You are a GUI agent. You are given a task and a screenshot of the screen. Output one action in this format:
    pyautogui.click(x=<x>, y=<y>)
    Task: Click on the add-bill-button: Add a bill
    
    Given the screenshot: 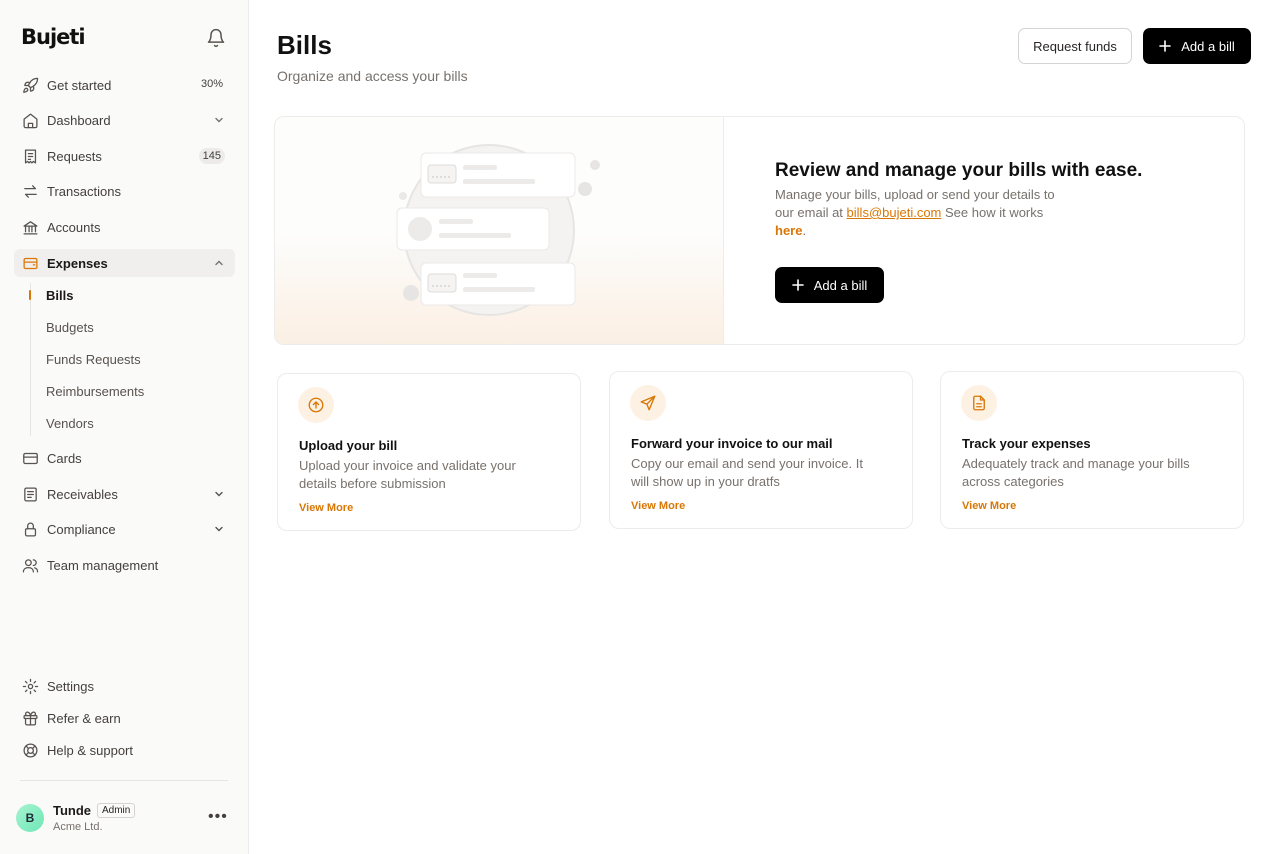 What is the action you would take?
    pyautogui.click(x=1197, y=46)
    